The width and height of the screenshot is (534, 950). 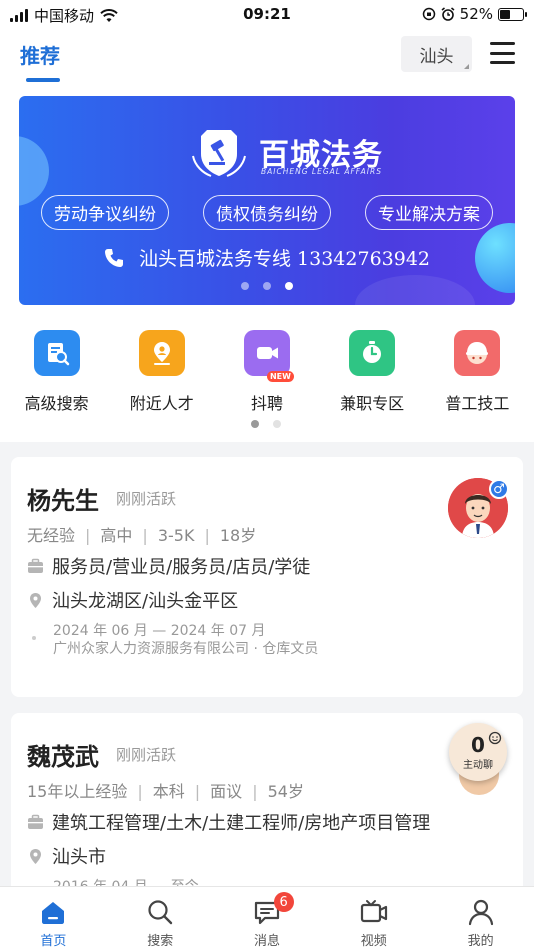 What do you see at coordinates (51, 535) in the screenshot?
I see `meta-experience: 无经验` at bounding box center [51, 535].